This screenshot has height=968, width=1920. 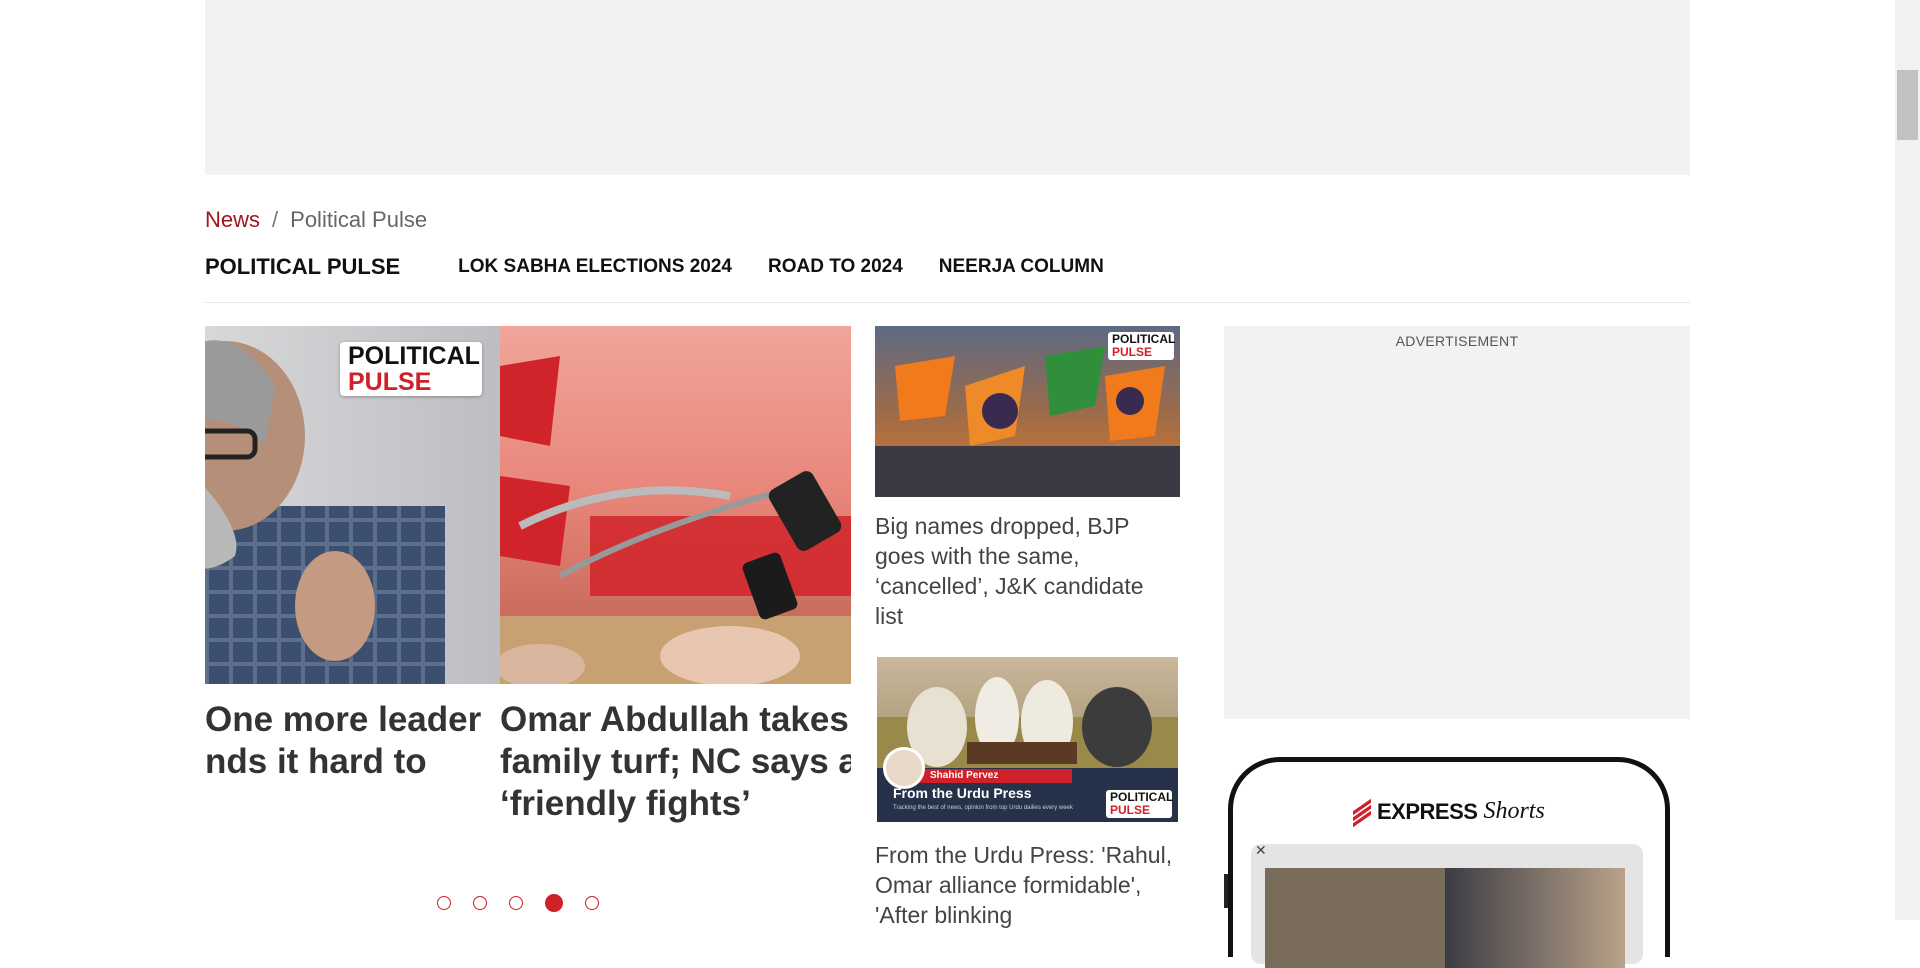 I want to click on slide-title-line: ‘friendly fights’, so click(x=625, y=803).